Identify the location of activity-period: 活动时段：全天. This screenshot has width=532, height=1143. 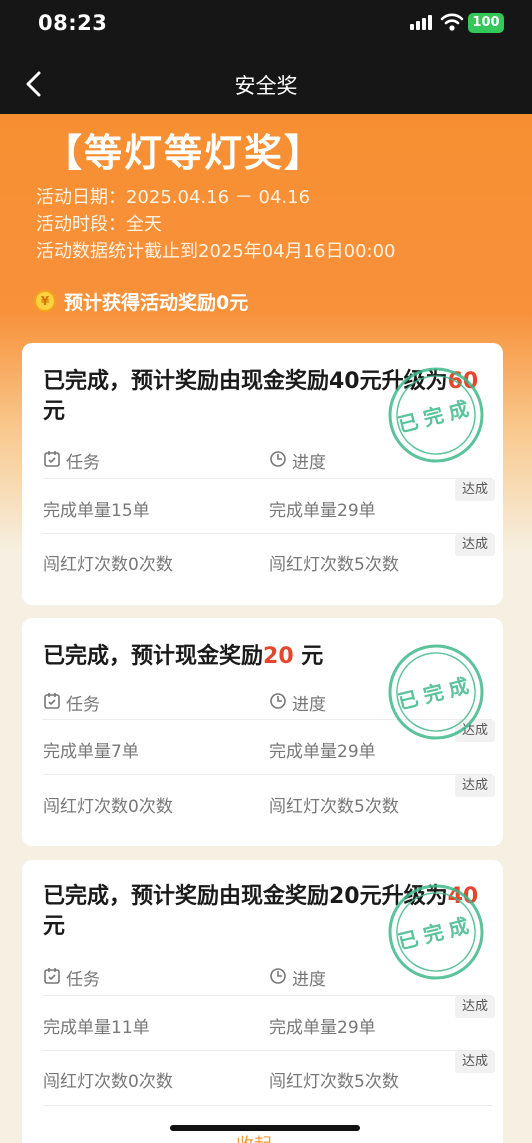
(99, 224).